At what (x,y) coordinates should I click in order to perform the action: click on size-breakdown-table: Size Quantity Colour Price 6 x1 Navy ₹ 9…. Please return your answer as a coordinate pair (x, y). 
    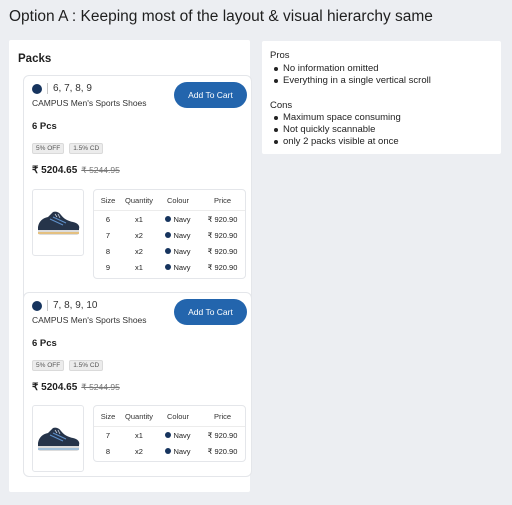
    Looking at the image, I should click on (169, 234).